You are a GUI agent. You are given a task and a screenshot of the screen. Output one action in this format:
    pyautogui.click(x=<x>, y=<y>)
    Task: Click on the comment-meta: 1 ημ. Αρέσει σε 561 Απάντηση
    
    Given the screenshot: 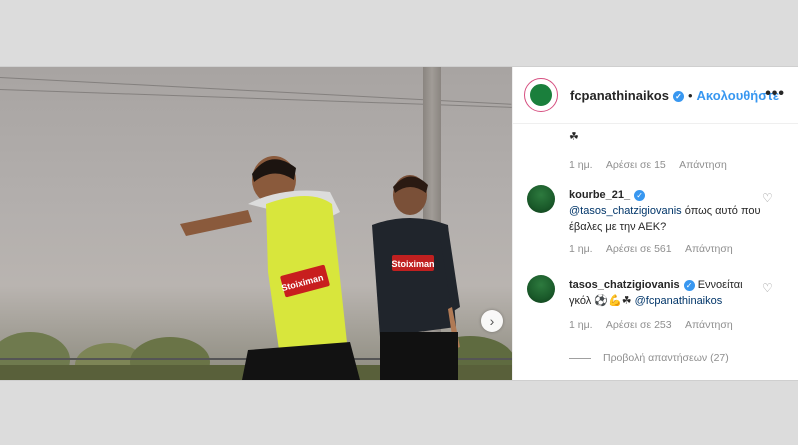 What is the action you would take?
    pyautogui.click(x=656, y=249)
    